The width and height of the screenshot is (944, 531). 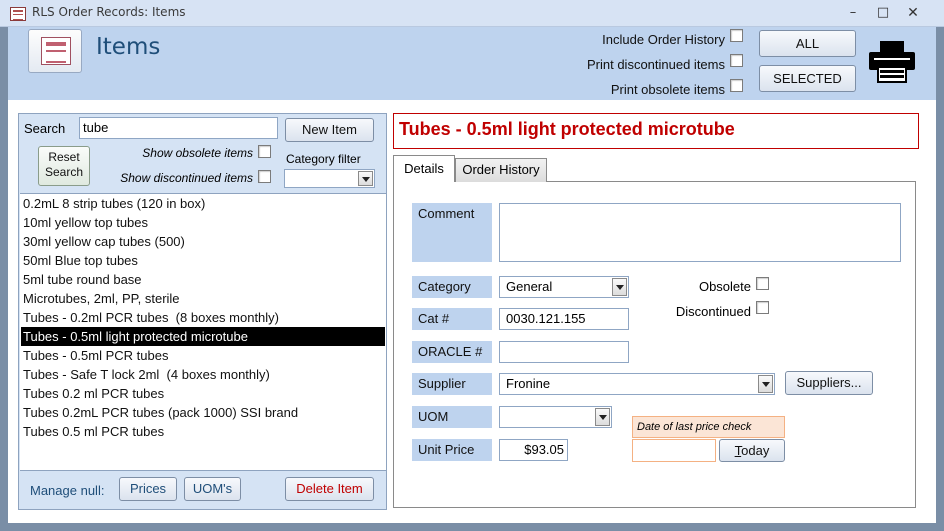 What do you see at coordinates (186, 178) in the screenshot?
I see `show-discontinued-label: Show discontinued items` at bounding box center [186, 178].